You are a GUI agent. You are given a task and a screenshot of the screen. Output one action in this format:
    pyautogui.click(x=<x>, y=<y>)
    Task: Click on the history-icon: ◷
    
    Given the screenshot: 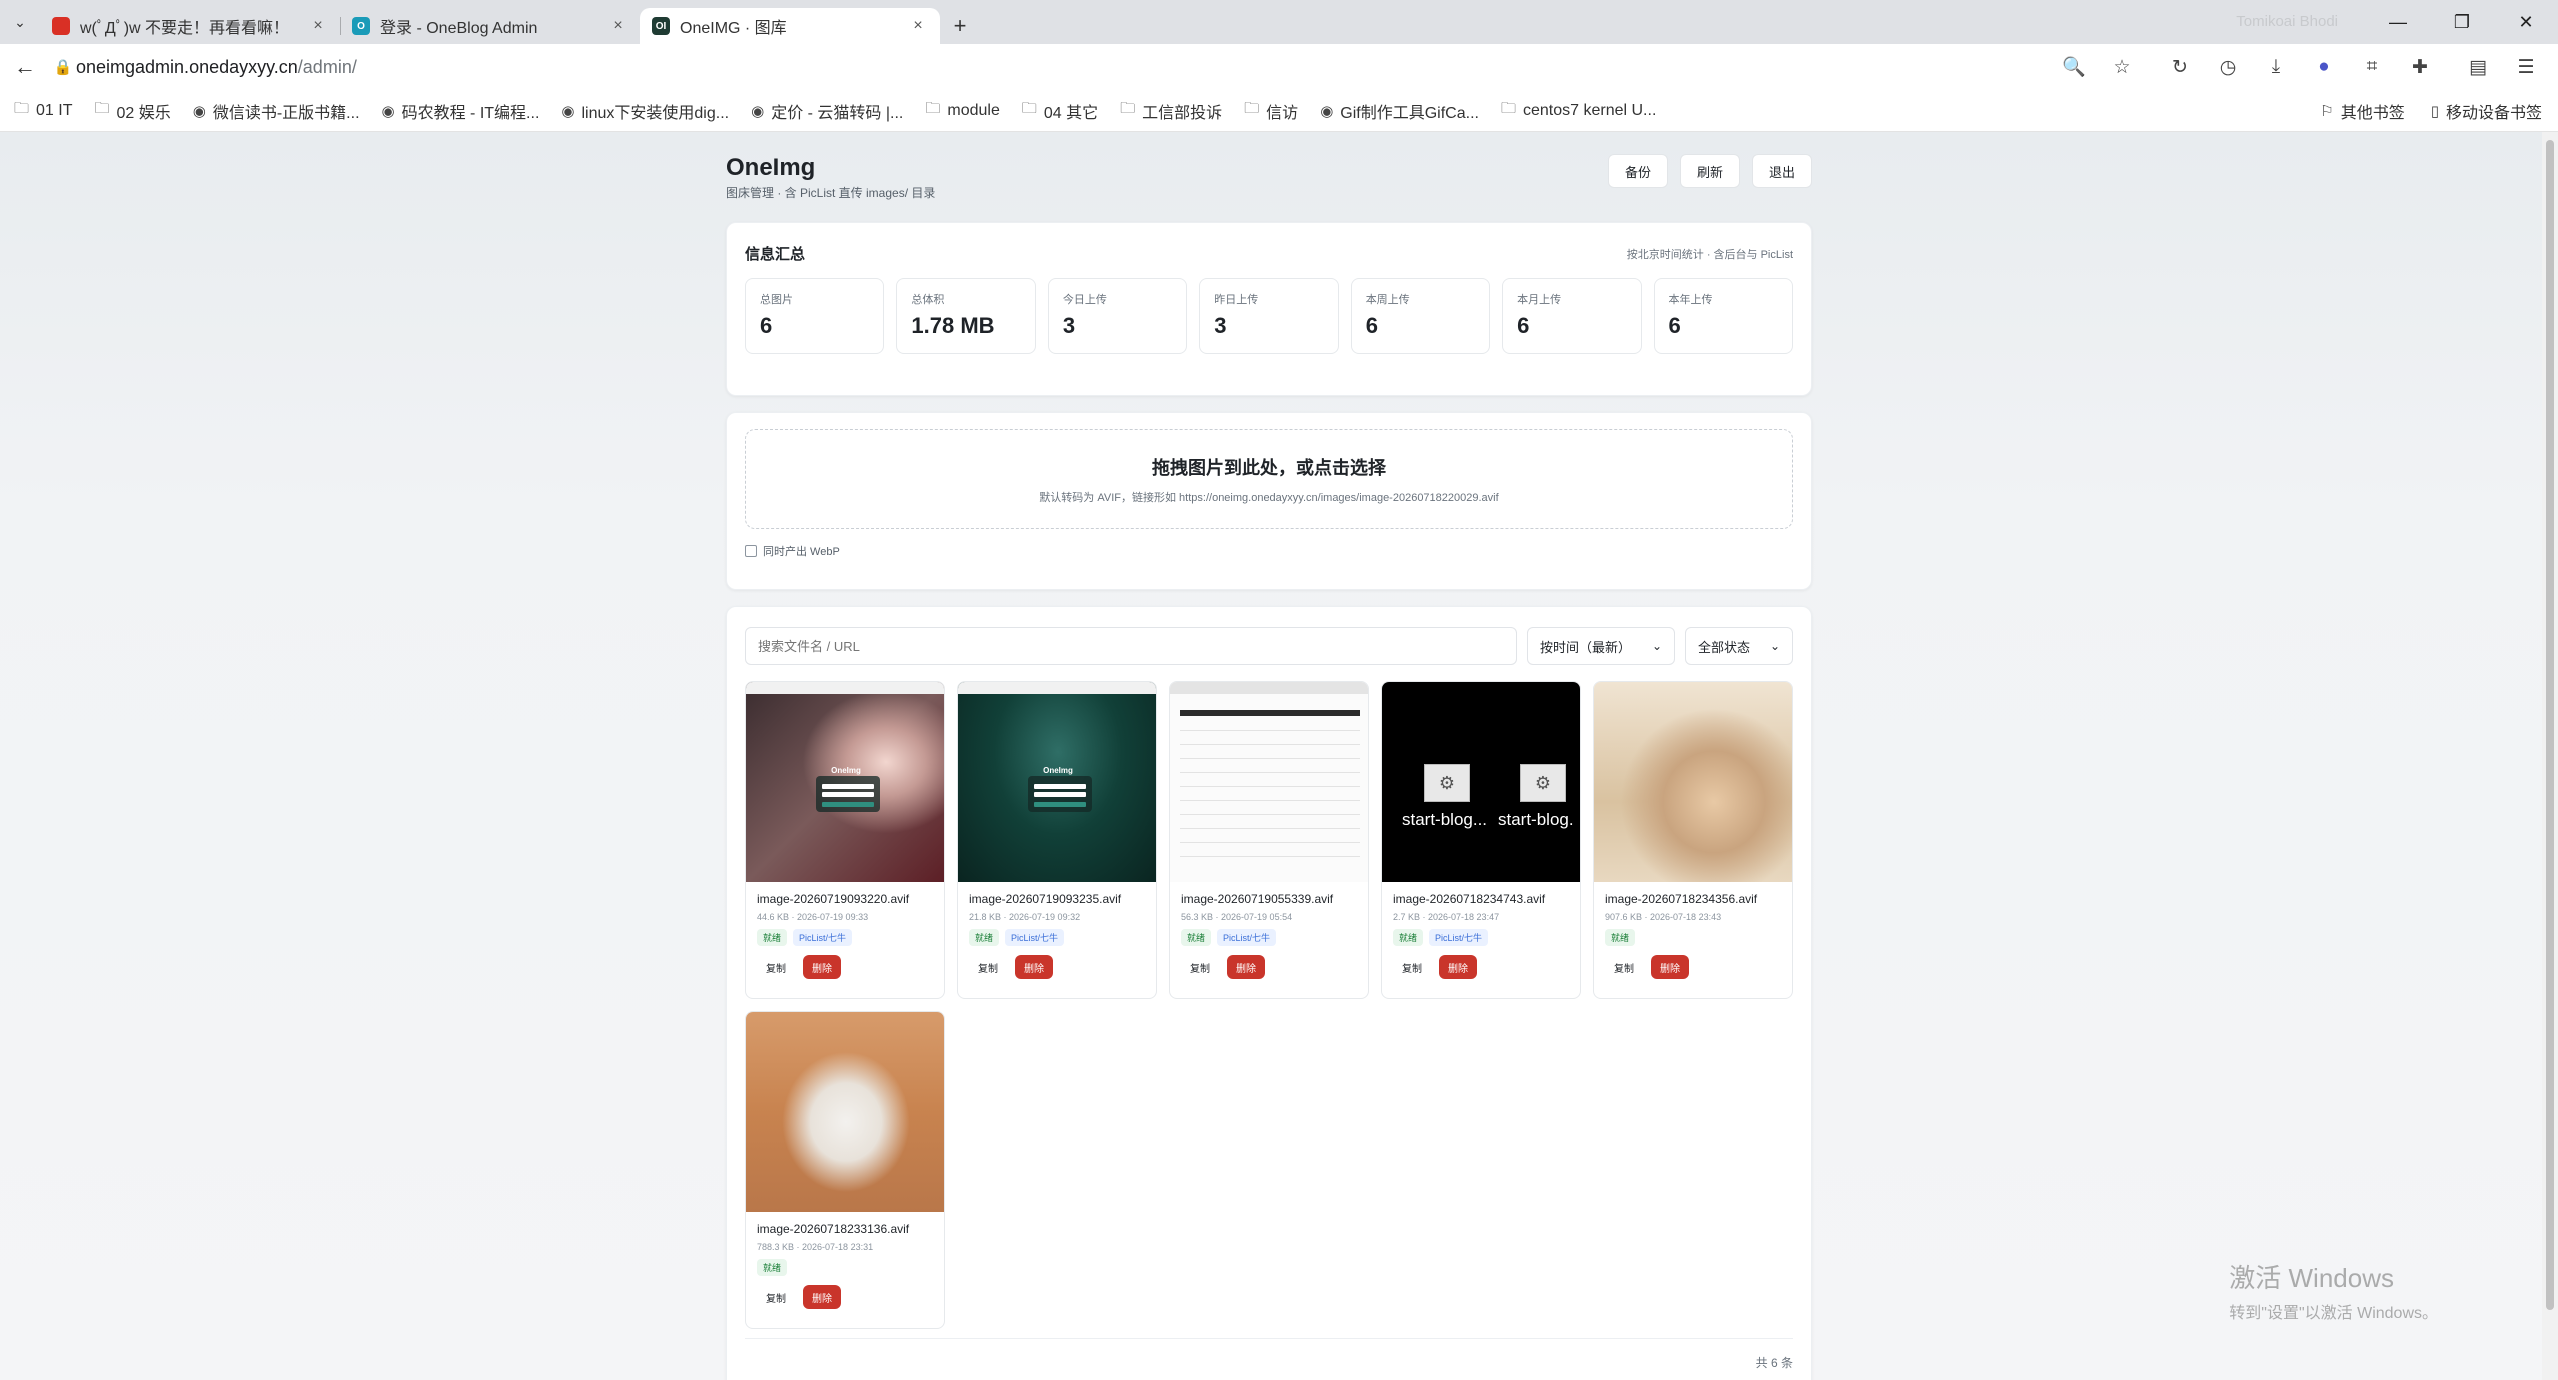 What is the action you would take?
    pyautogui.click(x=2228, y=67)
    